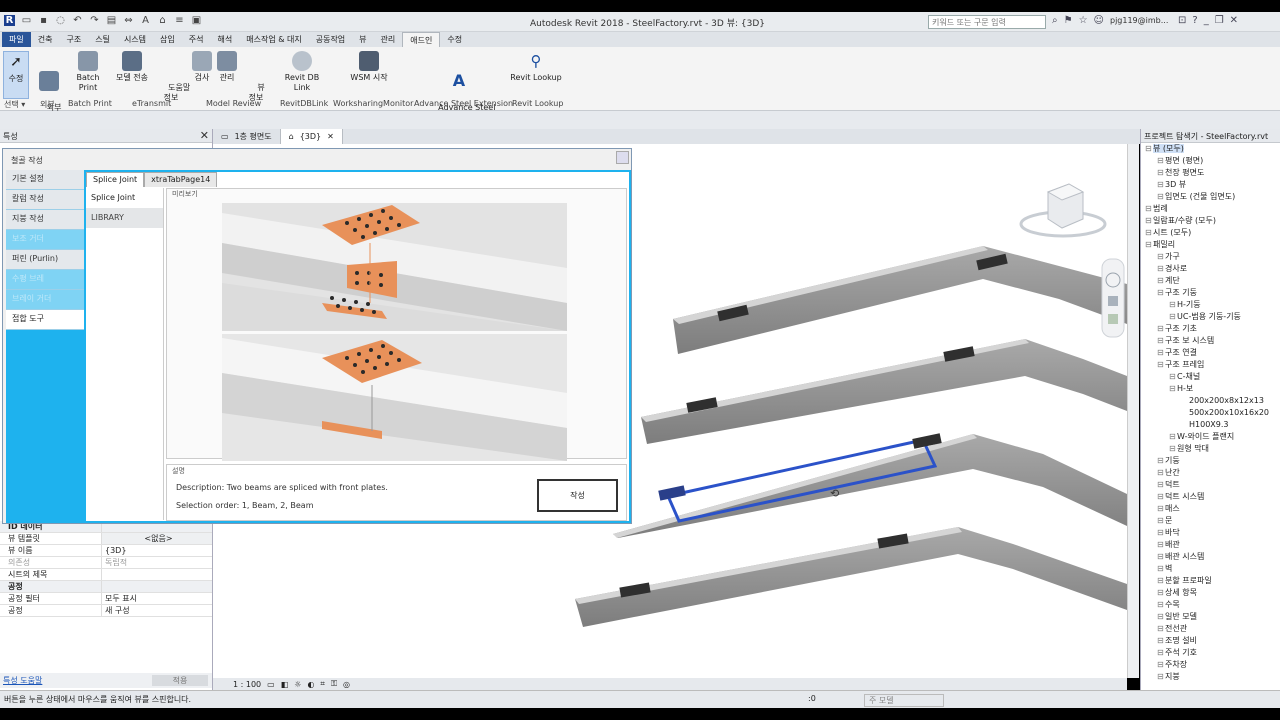 The image size is (1280, 720). I want to click on tab-structure: 구조, so click(73, 39).